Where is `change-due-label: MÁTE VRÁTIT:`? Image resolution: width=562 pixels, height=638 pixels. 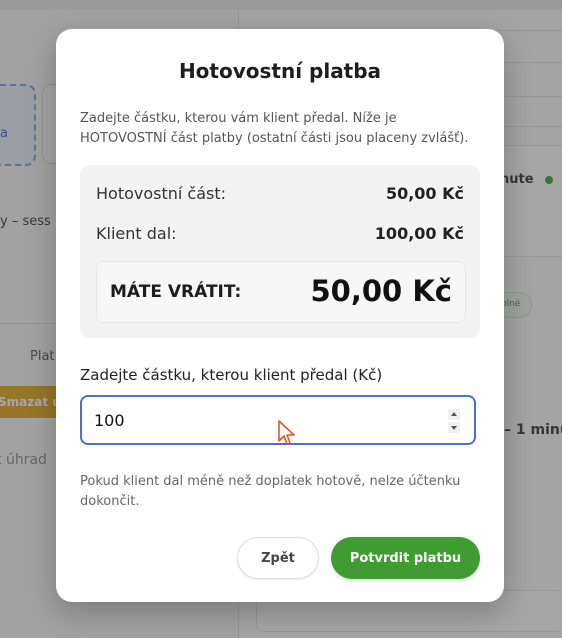
change-due-label: MÁTE VRÁTIT: is located at coordinates (176, 292).